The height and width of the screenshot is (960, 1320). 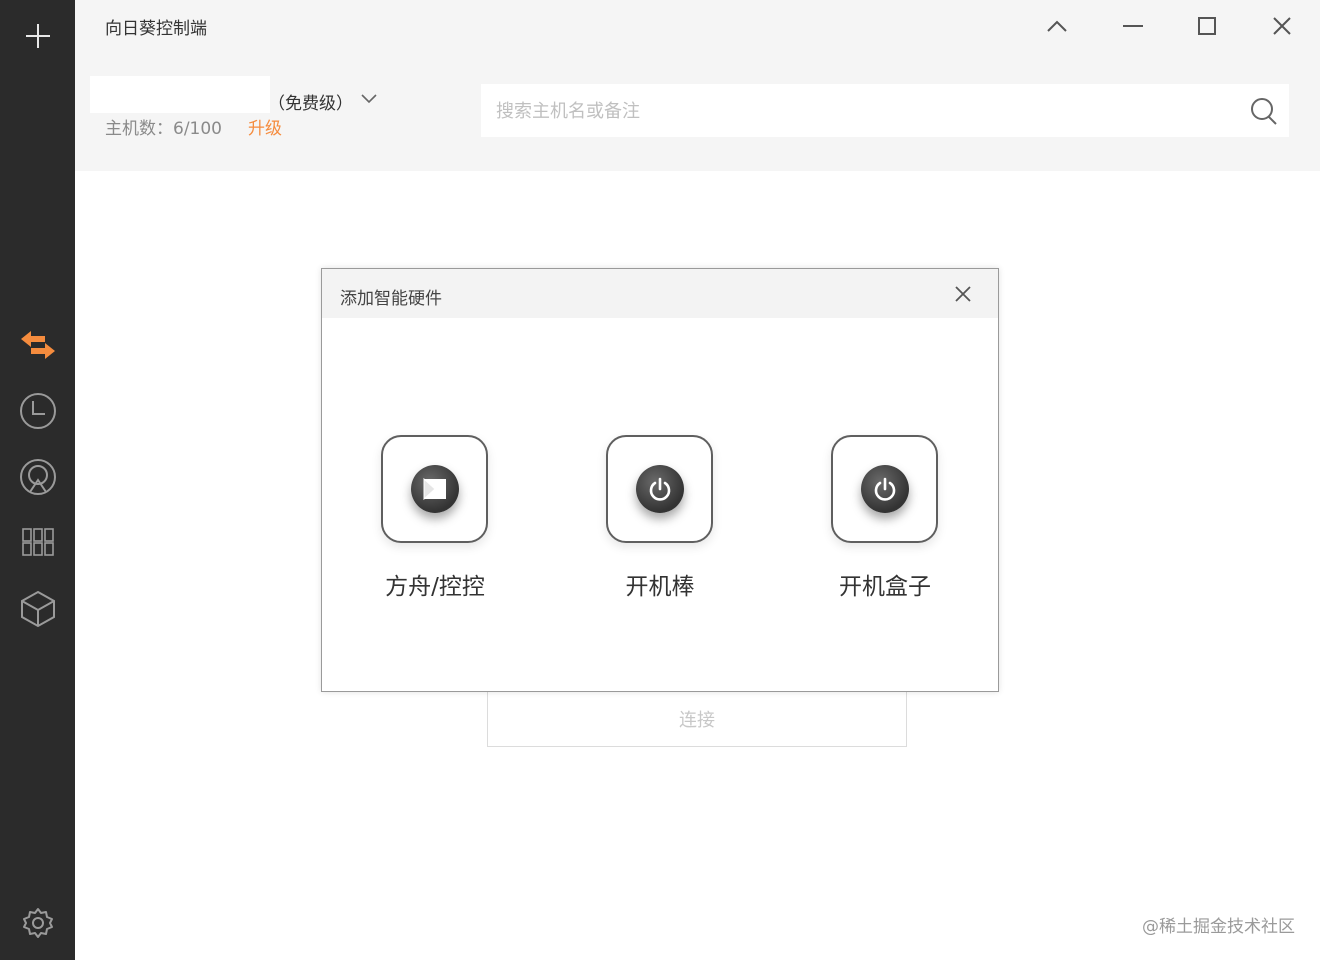 I want to click on sidebar-item-hardware, so click(x=37, y=609).